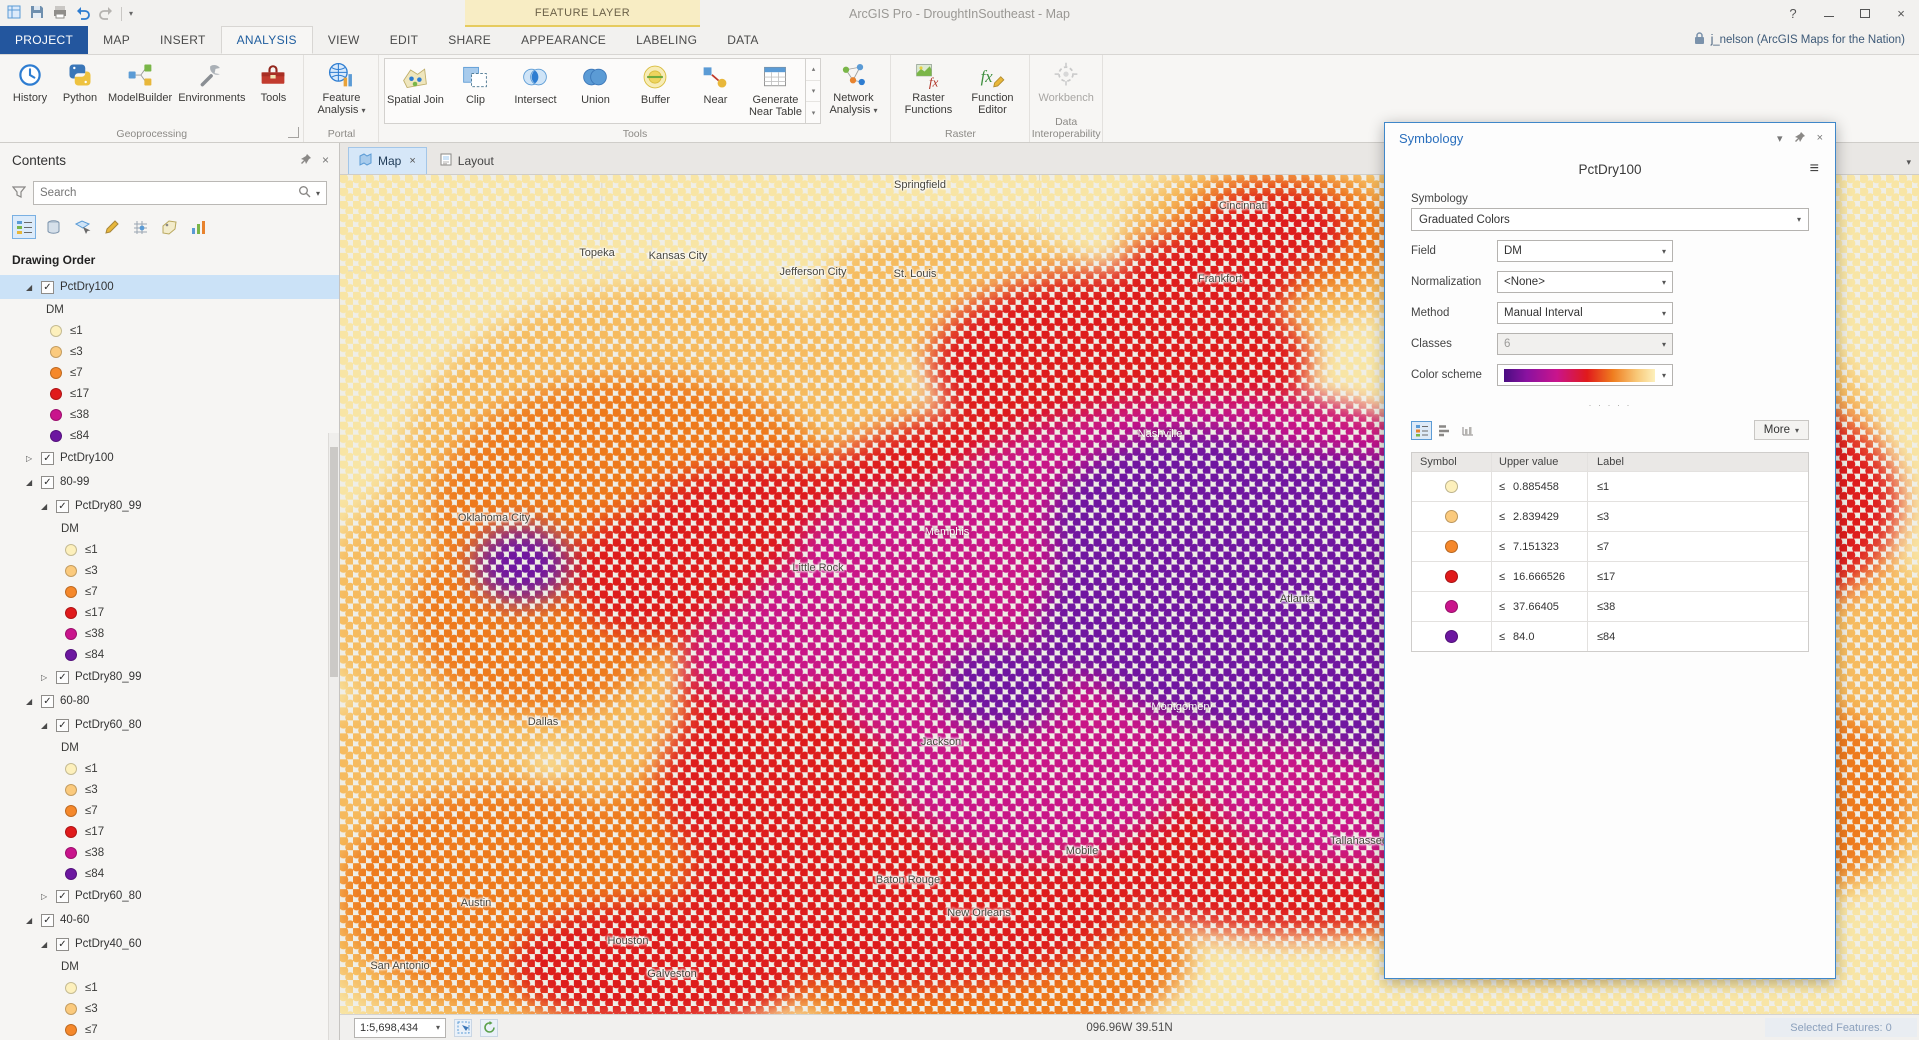 The image size is (1919, 1040). Describe the element at coordinates (1610, 405) in the screenshot. I see `pane-splitter-handle: · · · · ·` at that location.